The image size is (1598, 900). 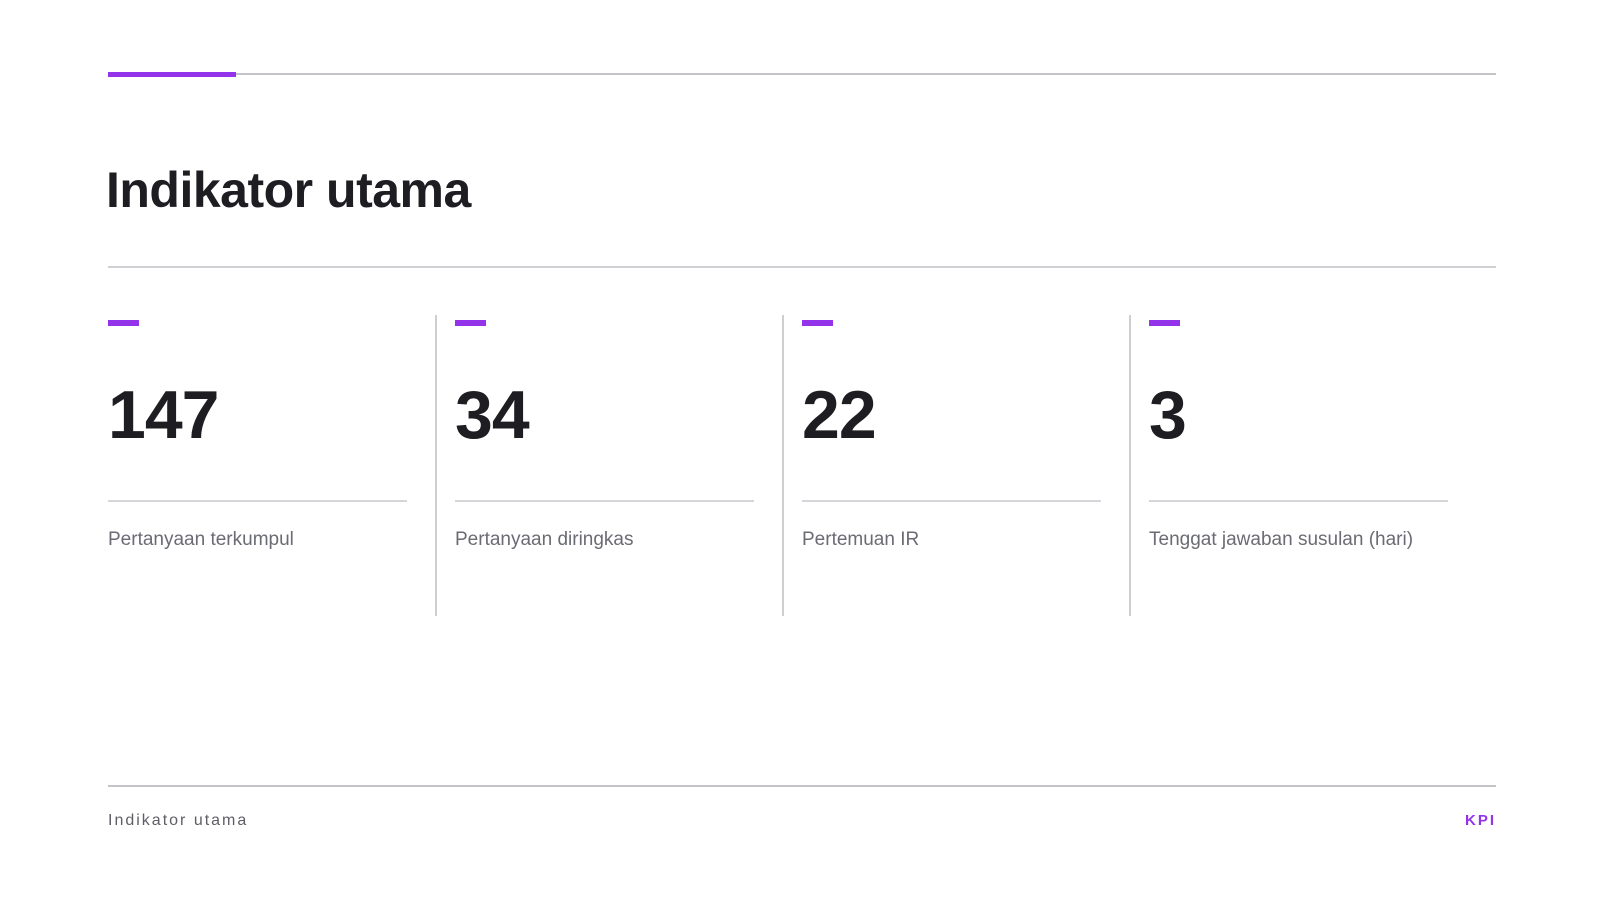 I want to click on title-divider, so click(x=802, y=267).